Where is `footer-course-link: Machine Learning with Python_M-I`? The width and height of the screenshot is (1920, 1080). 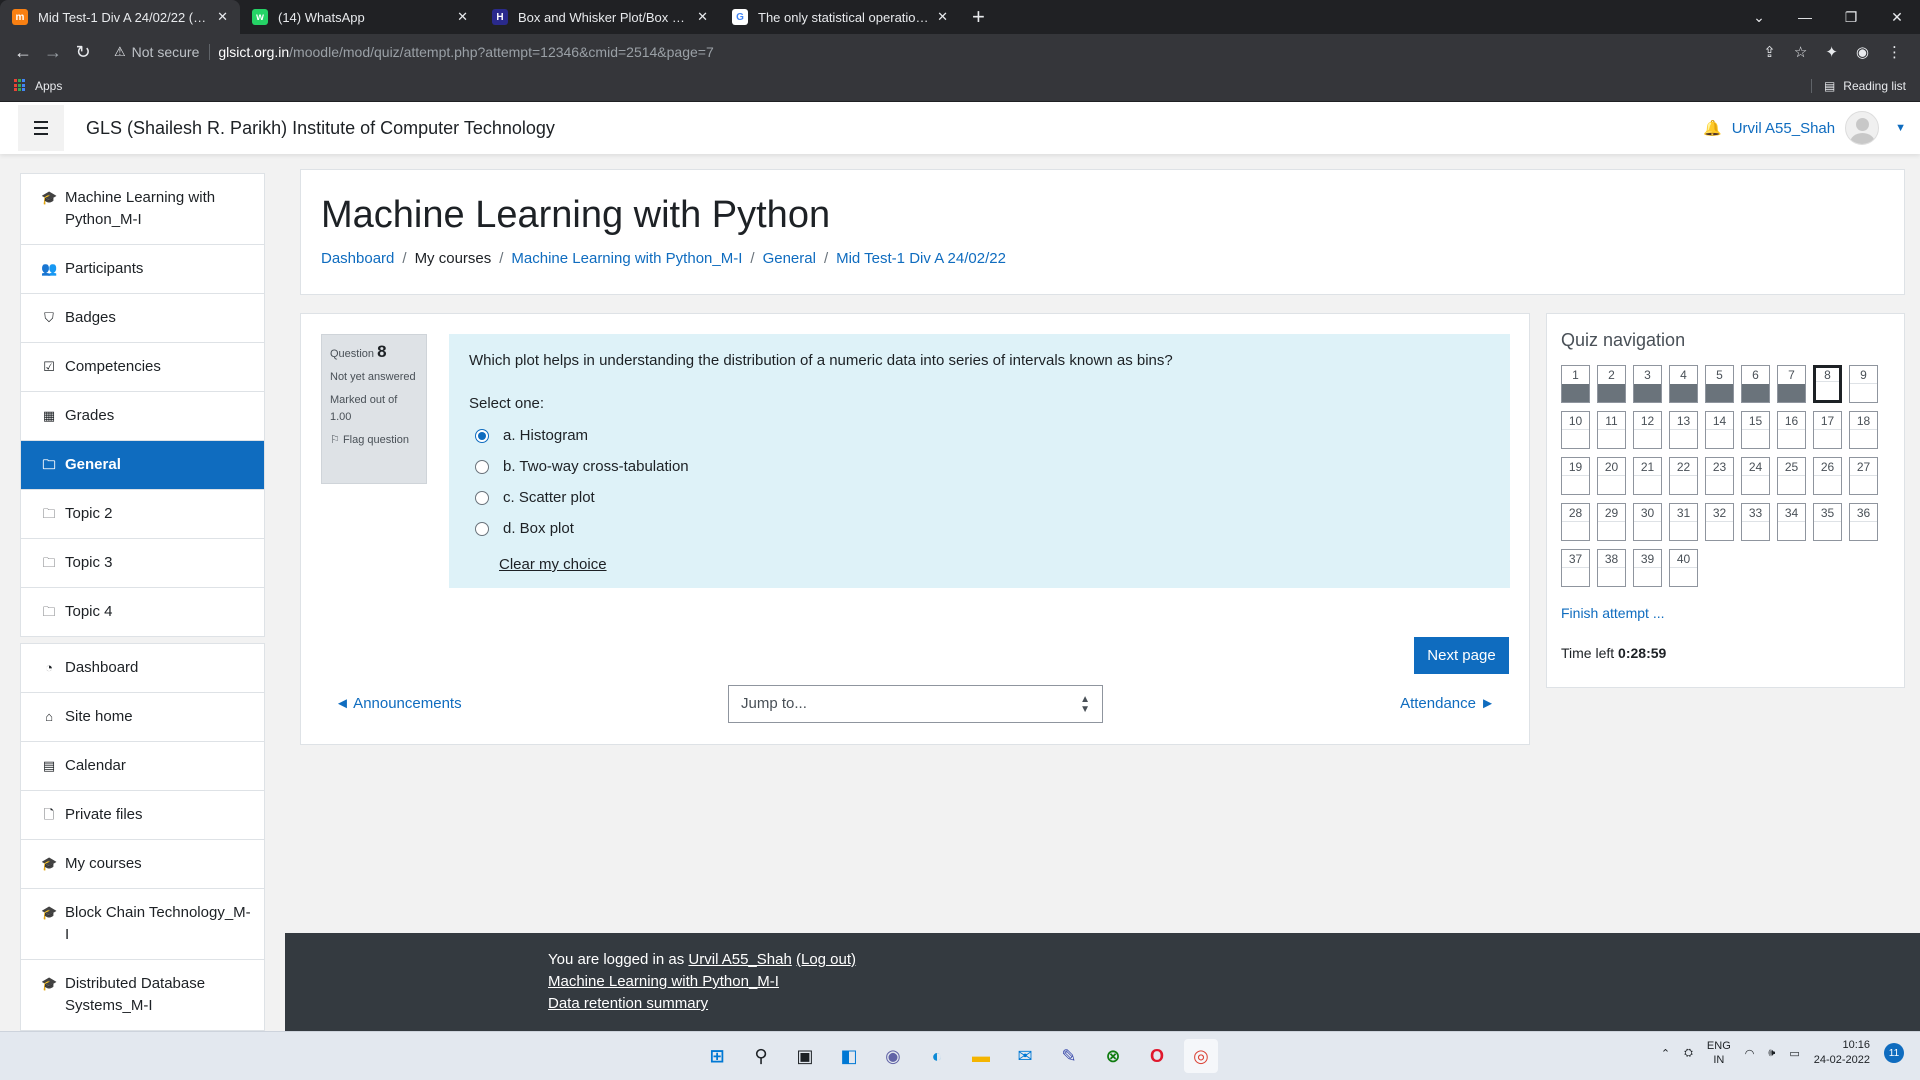
footer-course-link: Machine Learning with Python_M-I is located at coordinates (663, 981).